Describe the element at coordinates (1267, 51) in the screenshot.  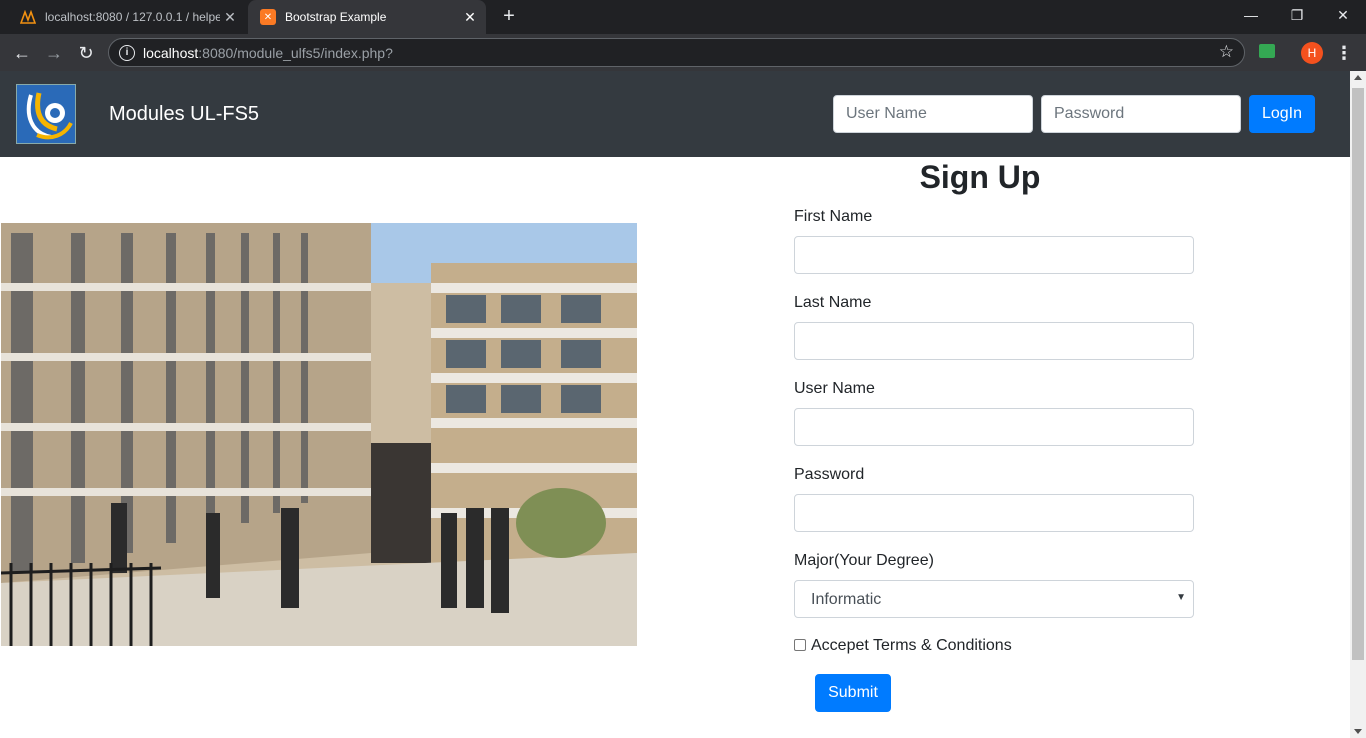
I see `extension-icon` at that location.